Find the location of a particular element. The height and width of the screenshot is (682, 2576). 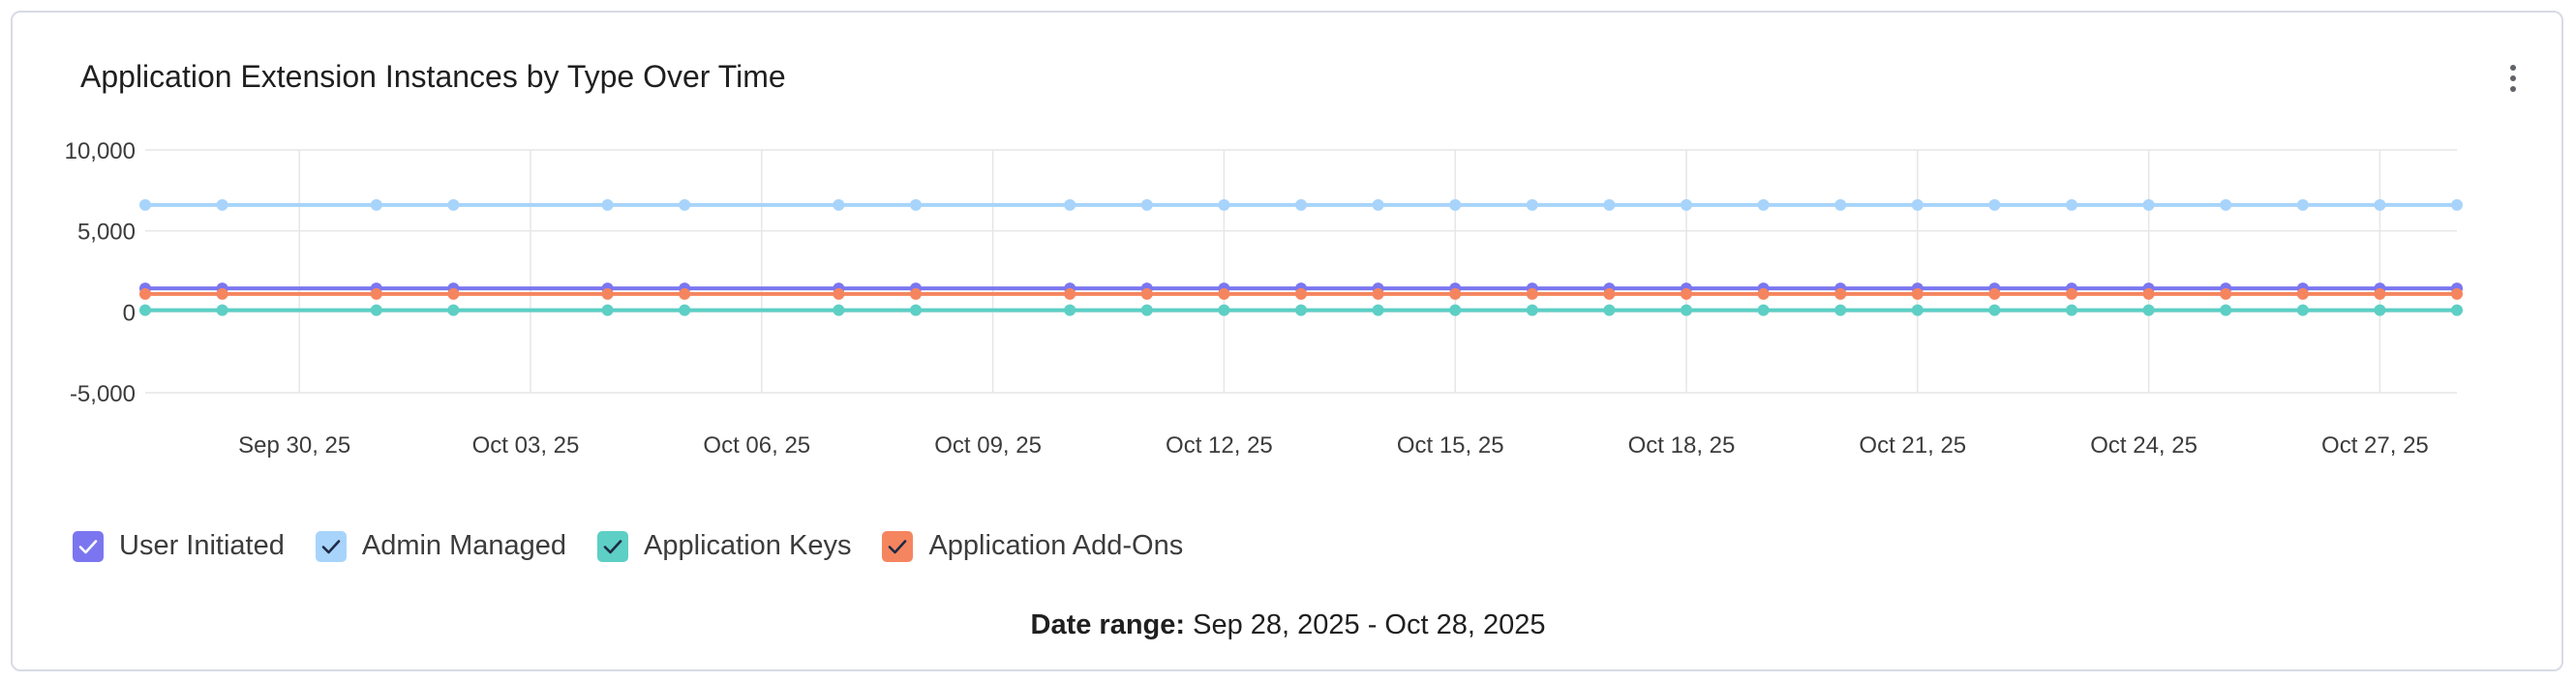

x-tick-label: Oct 03, 25 is located at coordinates (526, 445).